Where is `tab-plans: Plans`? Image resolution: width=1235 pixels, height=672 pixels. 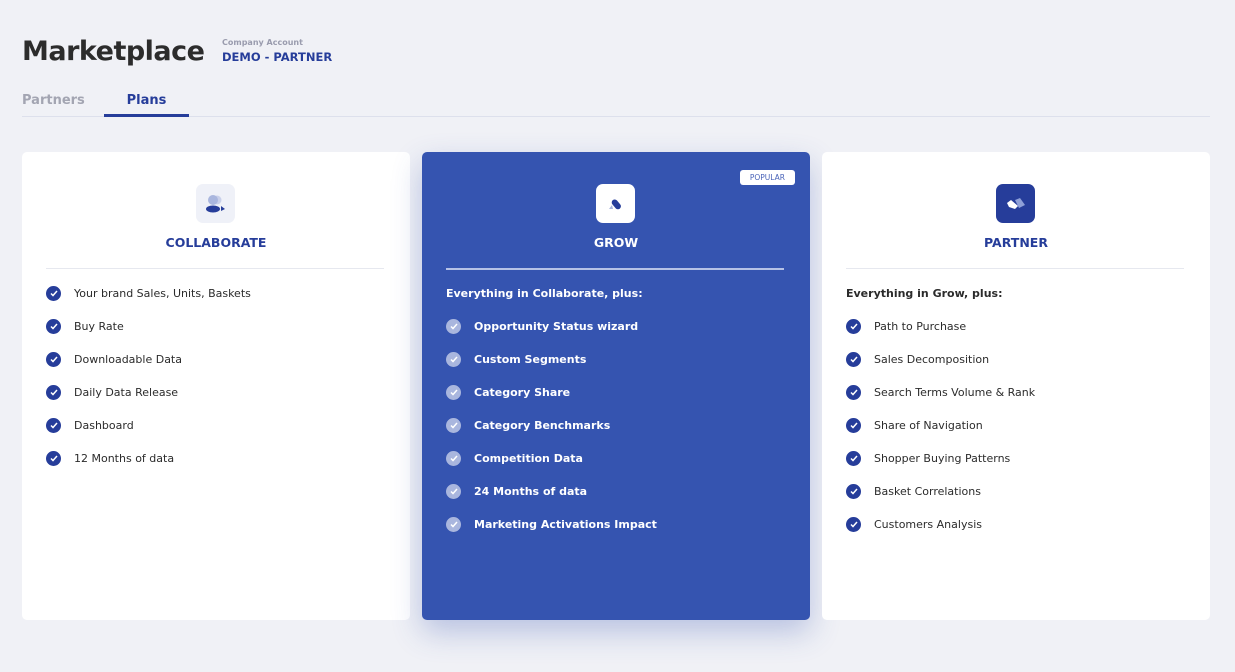 tab-plans: Plans is located at coordinates (146, 105).